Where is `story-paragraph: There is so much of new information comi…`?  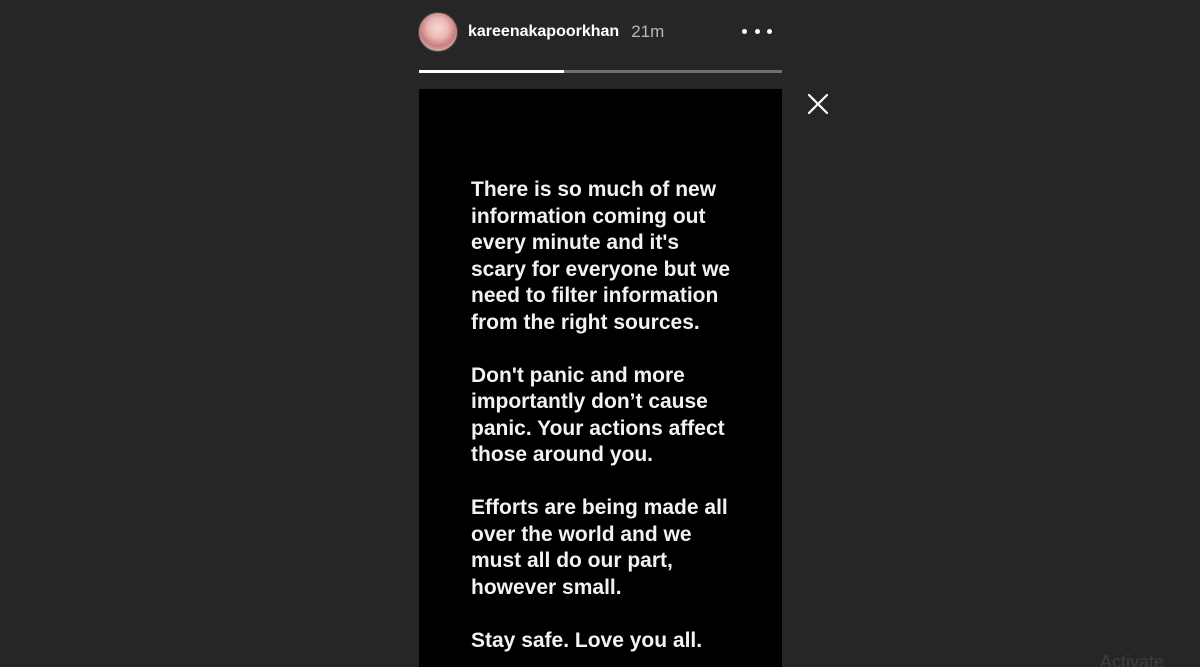 story-paragraph: There is so much of new information comi… is located at coordinates (601, 256).